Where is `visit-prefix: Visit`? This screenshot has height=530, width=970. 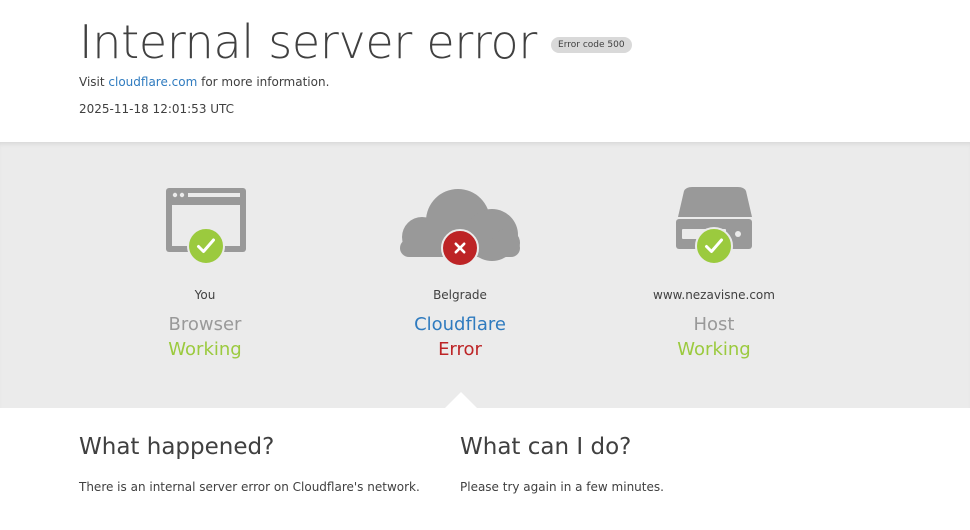 visit-prefix: Visit is located at coordinates (94, 82).